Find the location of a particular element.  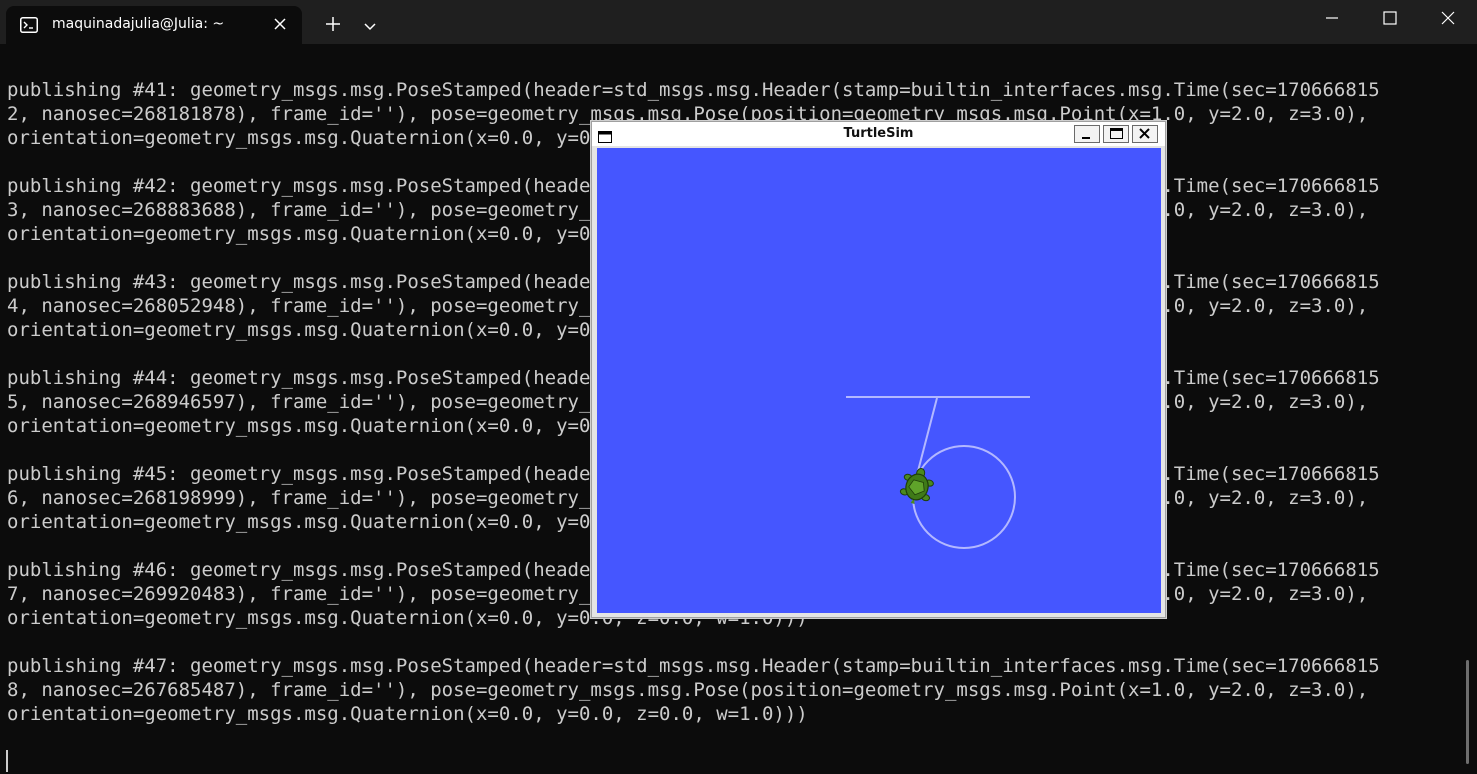

terminal-icon is located at coordinates (29, 25).